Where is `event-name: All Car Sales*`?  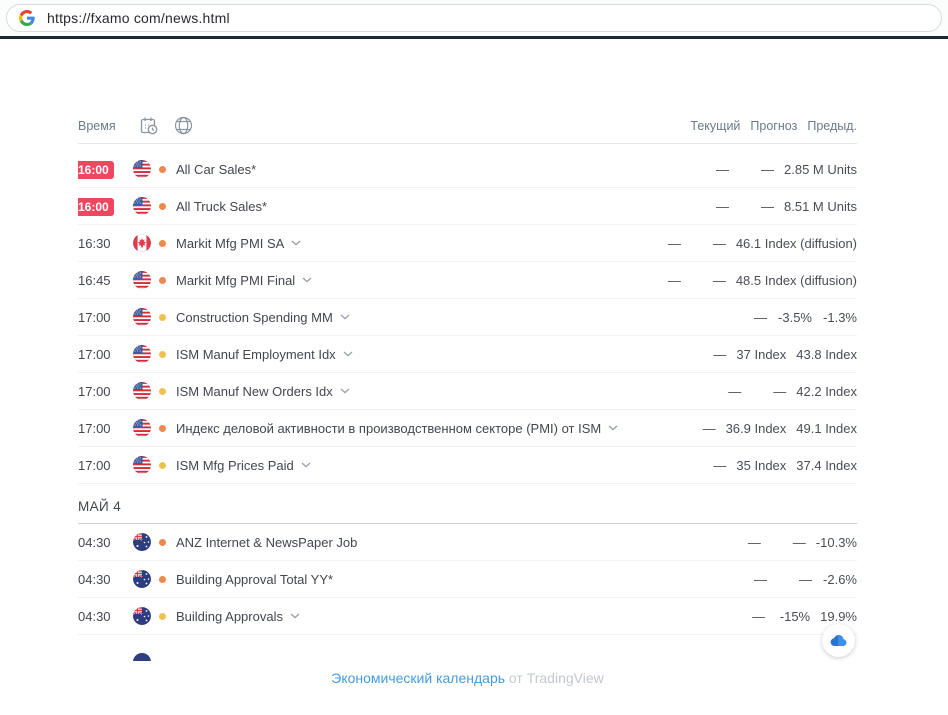
event-name: All Car Sales* is located at coordinates (216, 169).